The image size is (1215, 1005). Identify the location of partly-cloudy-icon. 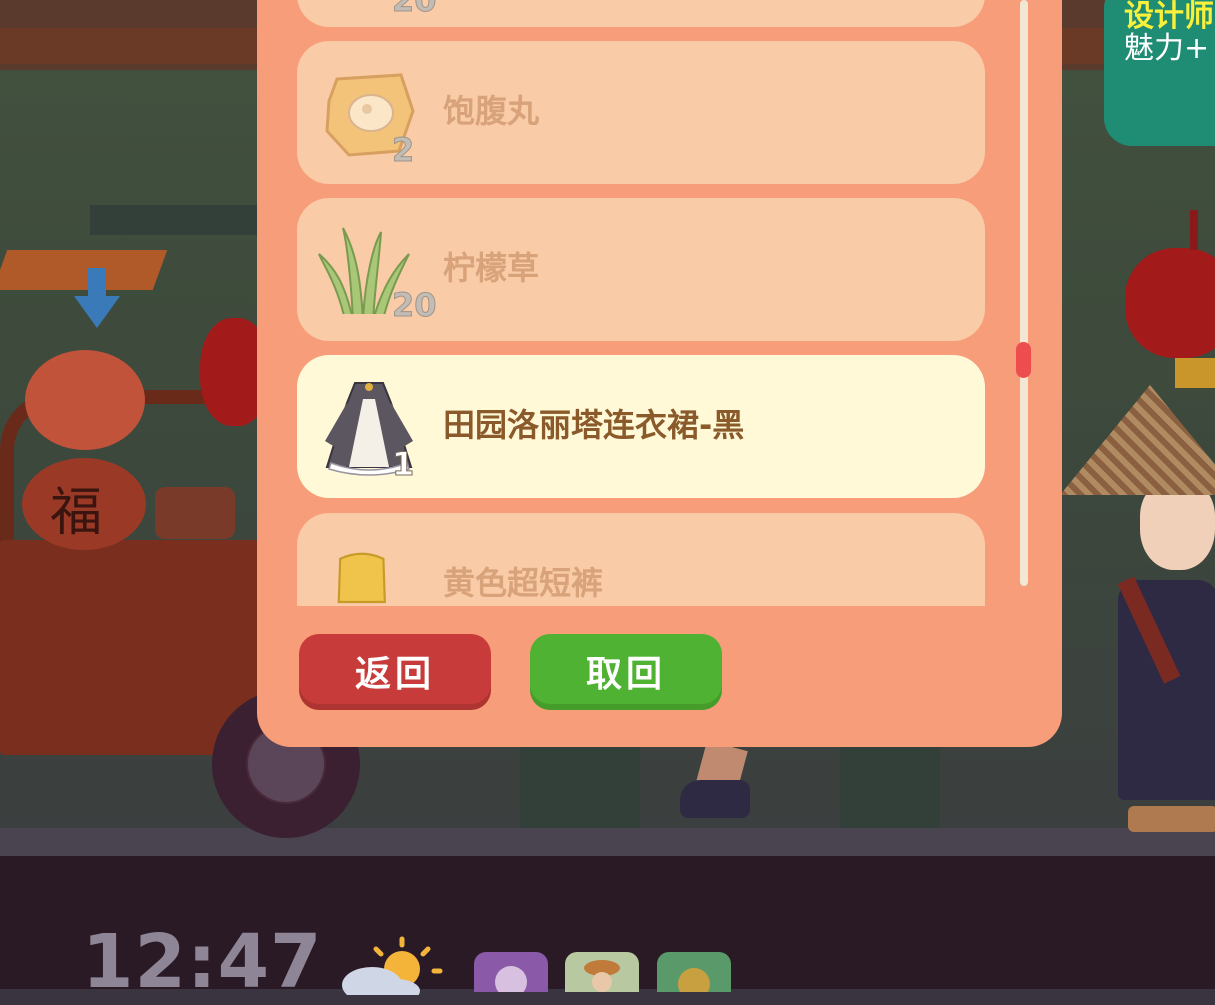
(392, 965).